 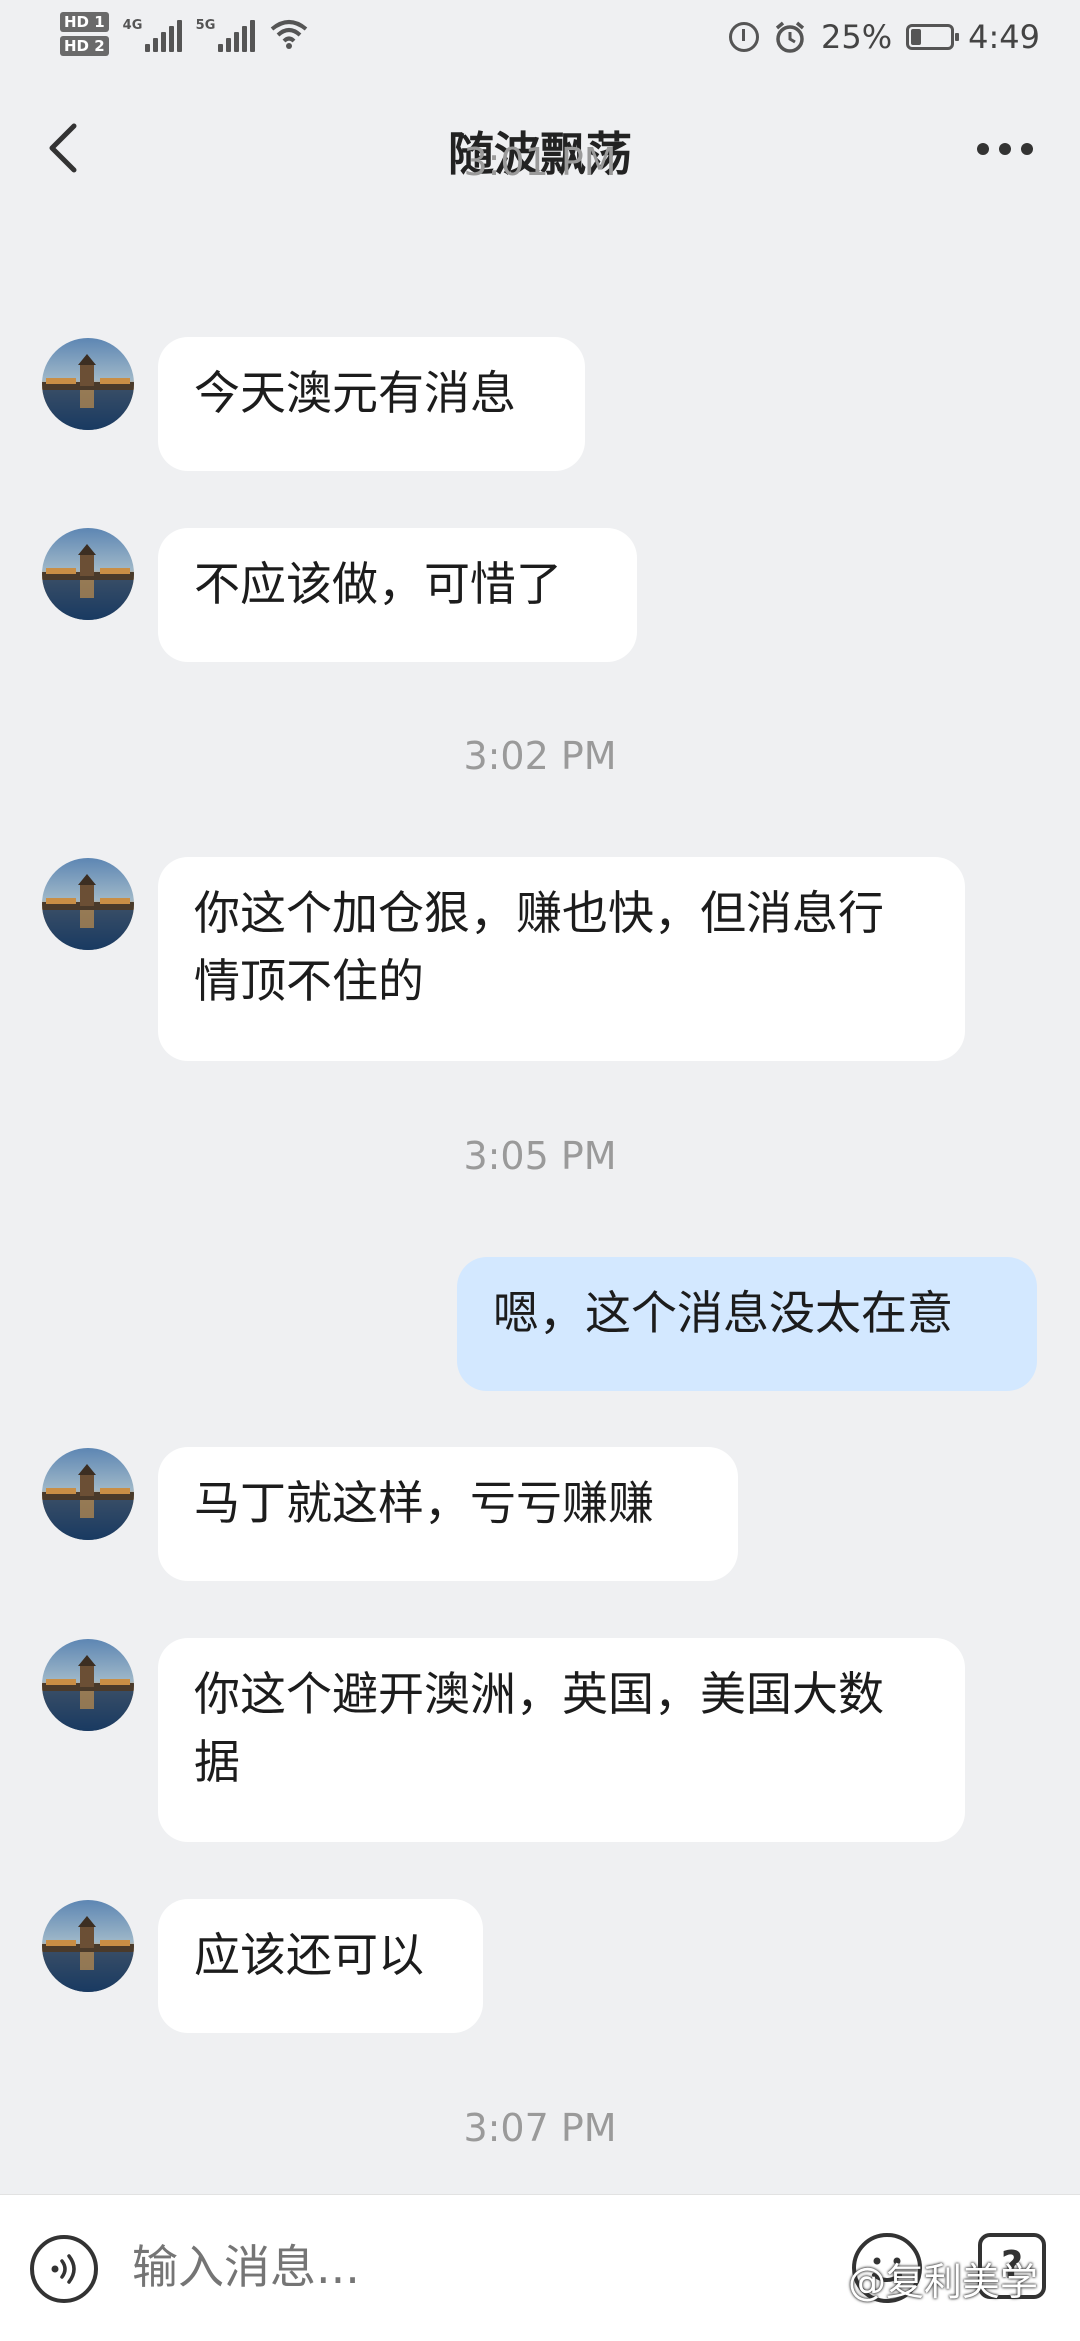 What do you see at coordinates (152, 34) in the screenshot?
I see `signal-4g-icon: 4G` at bounding box center [152, 34].